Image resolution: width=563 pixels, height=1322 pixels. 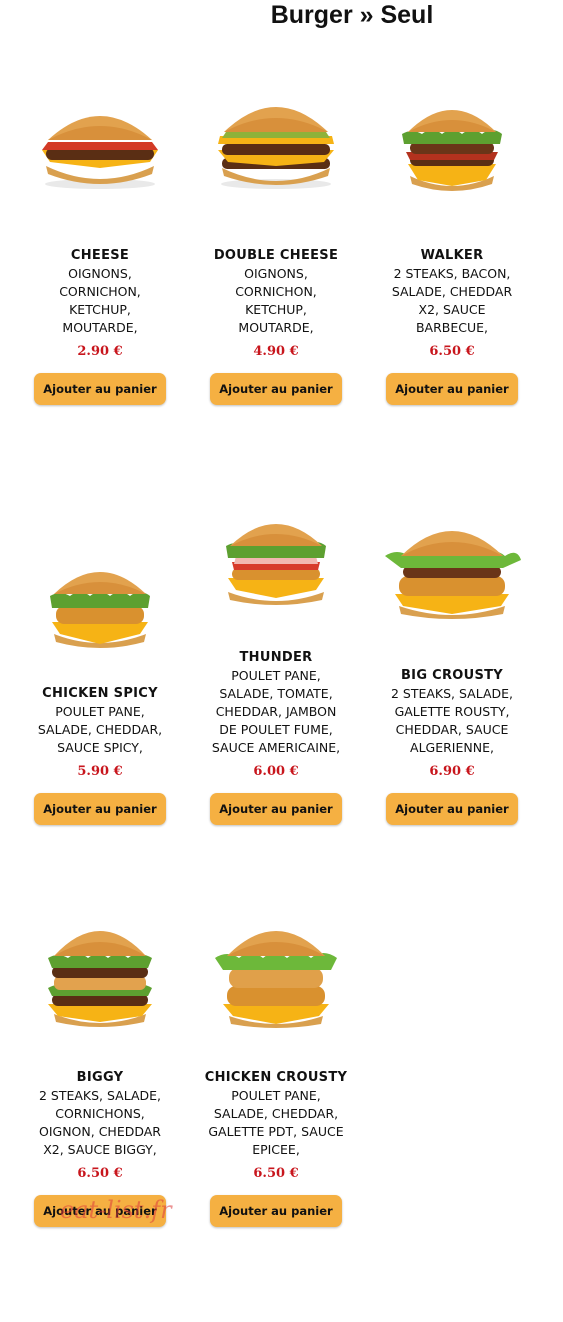 I want to click on product-price: 6.00 €, so click(x=276, y=771).